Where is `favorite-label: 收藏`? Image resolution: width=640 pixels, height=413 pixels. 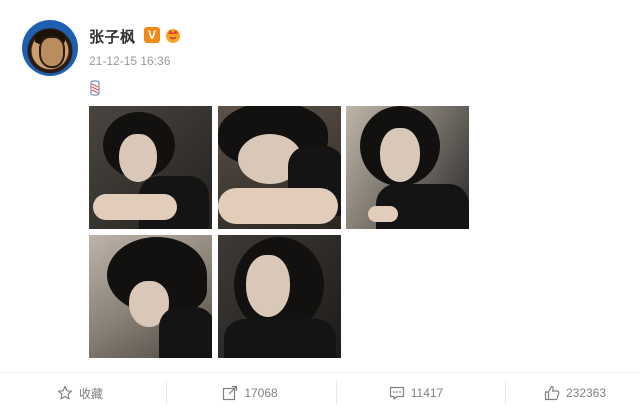 favorite-label: 收藏 is located at coordinates (90, 393).